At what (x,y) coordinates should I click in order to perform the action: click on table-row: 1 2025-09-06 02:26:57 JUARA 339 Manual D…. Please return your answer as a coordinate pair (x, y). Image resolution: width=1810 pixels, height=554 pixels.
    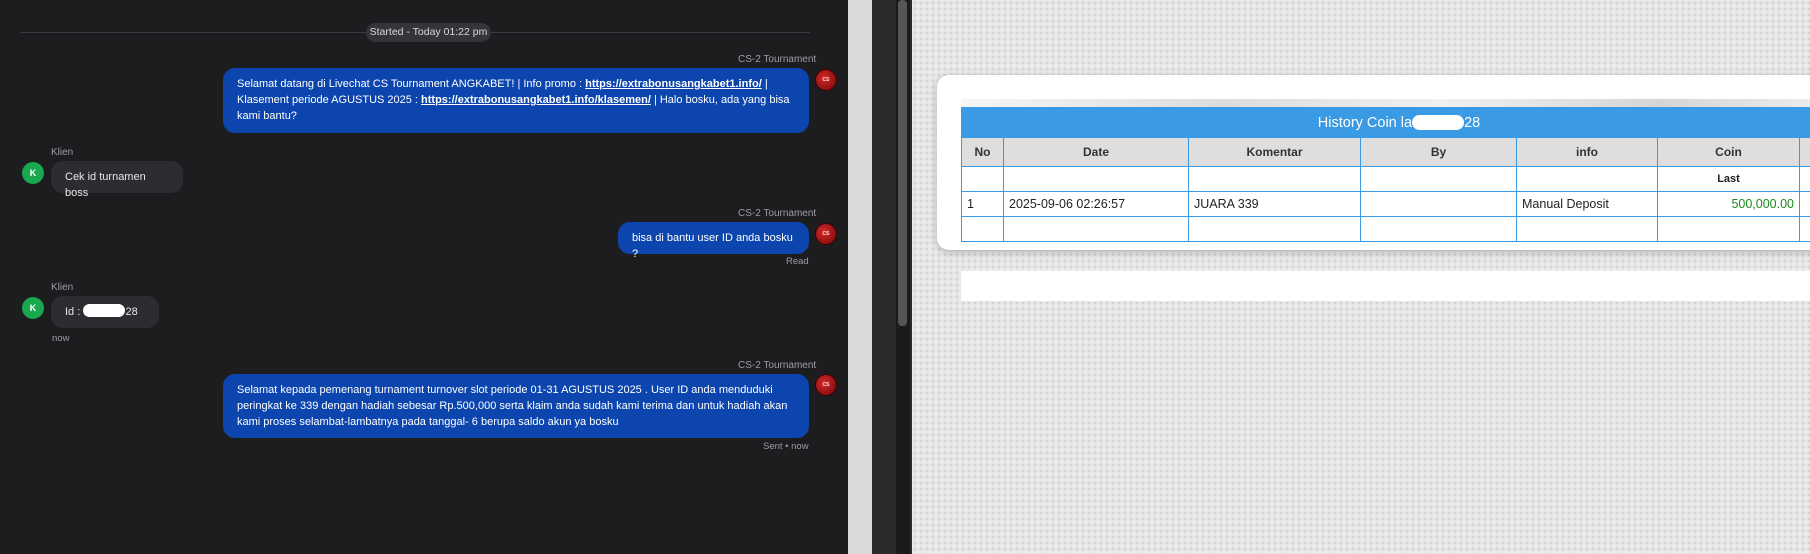
    Looking at the image, I should click on (1385, 204).